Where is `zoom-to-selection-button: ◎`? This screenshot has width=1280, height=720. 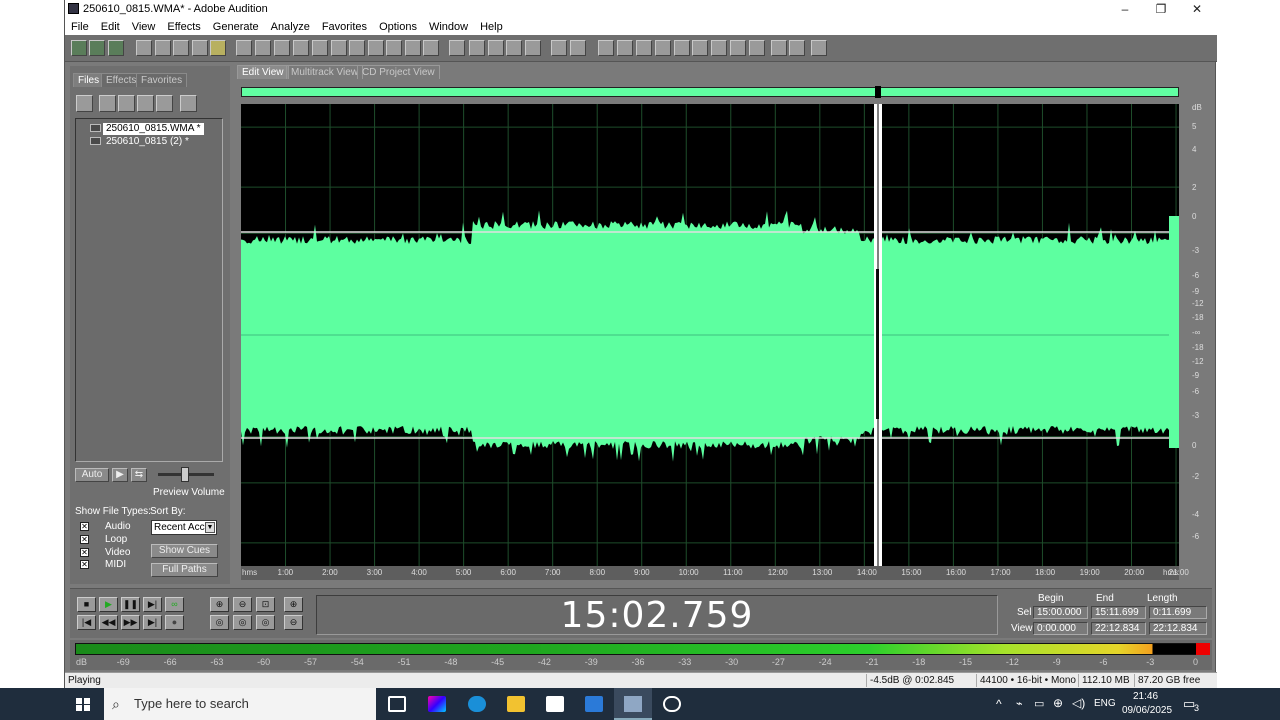
zoom-to-selection-button: ◎ is located at coordinates (219, 622).